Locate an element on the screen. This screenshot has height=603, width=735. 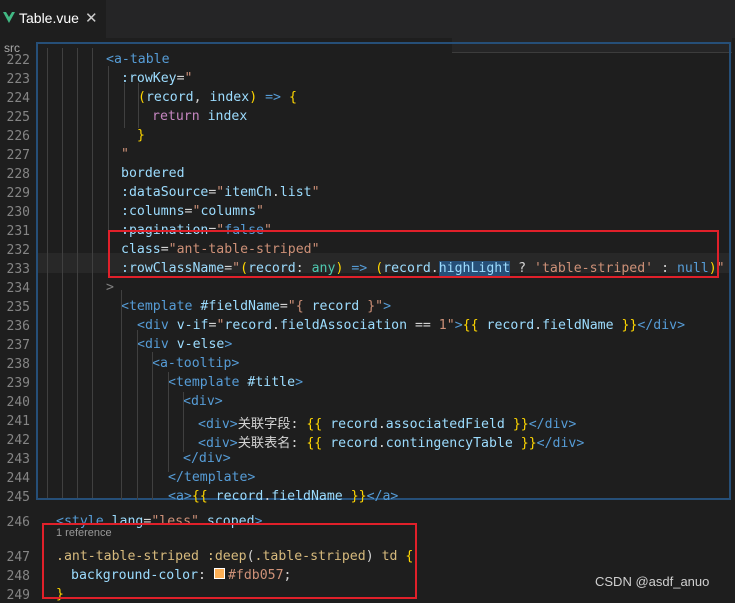
code-token: #fieldName is located at coordinates (240, 306).